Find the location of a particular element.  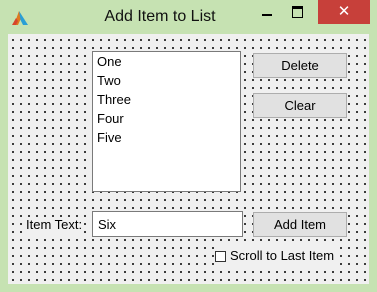

add-item-button: Add Item is located at coordinates (300, 224).